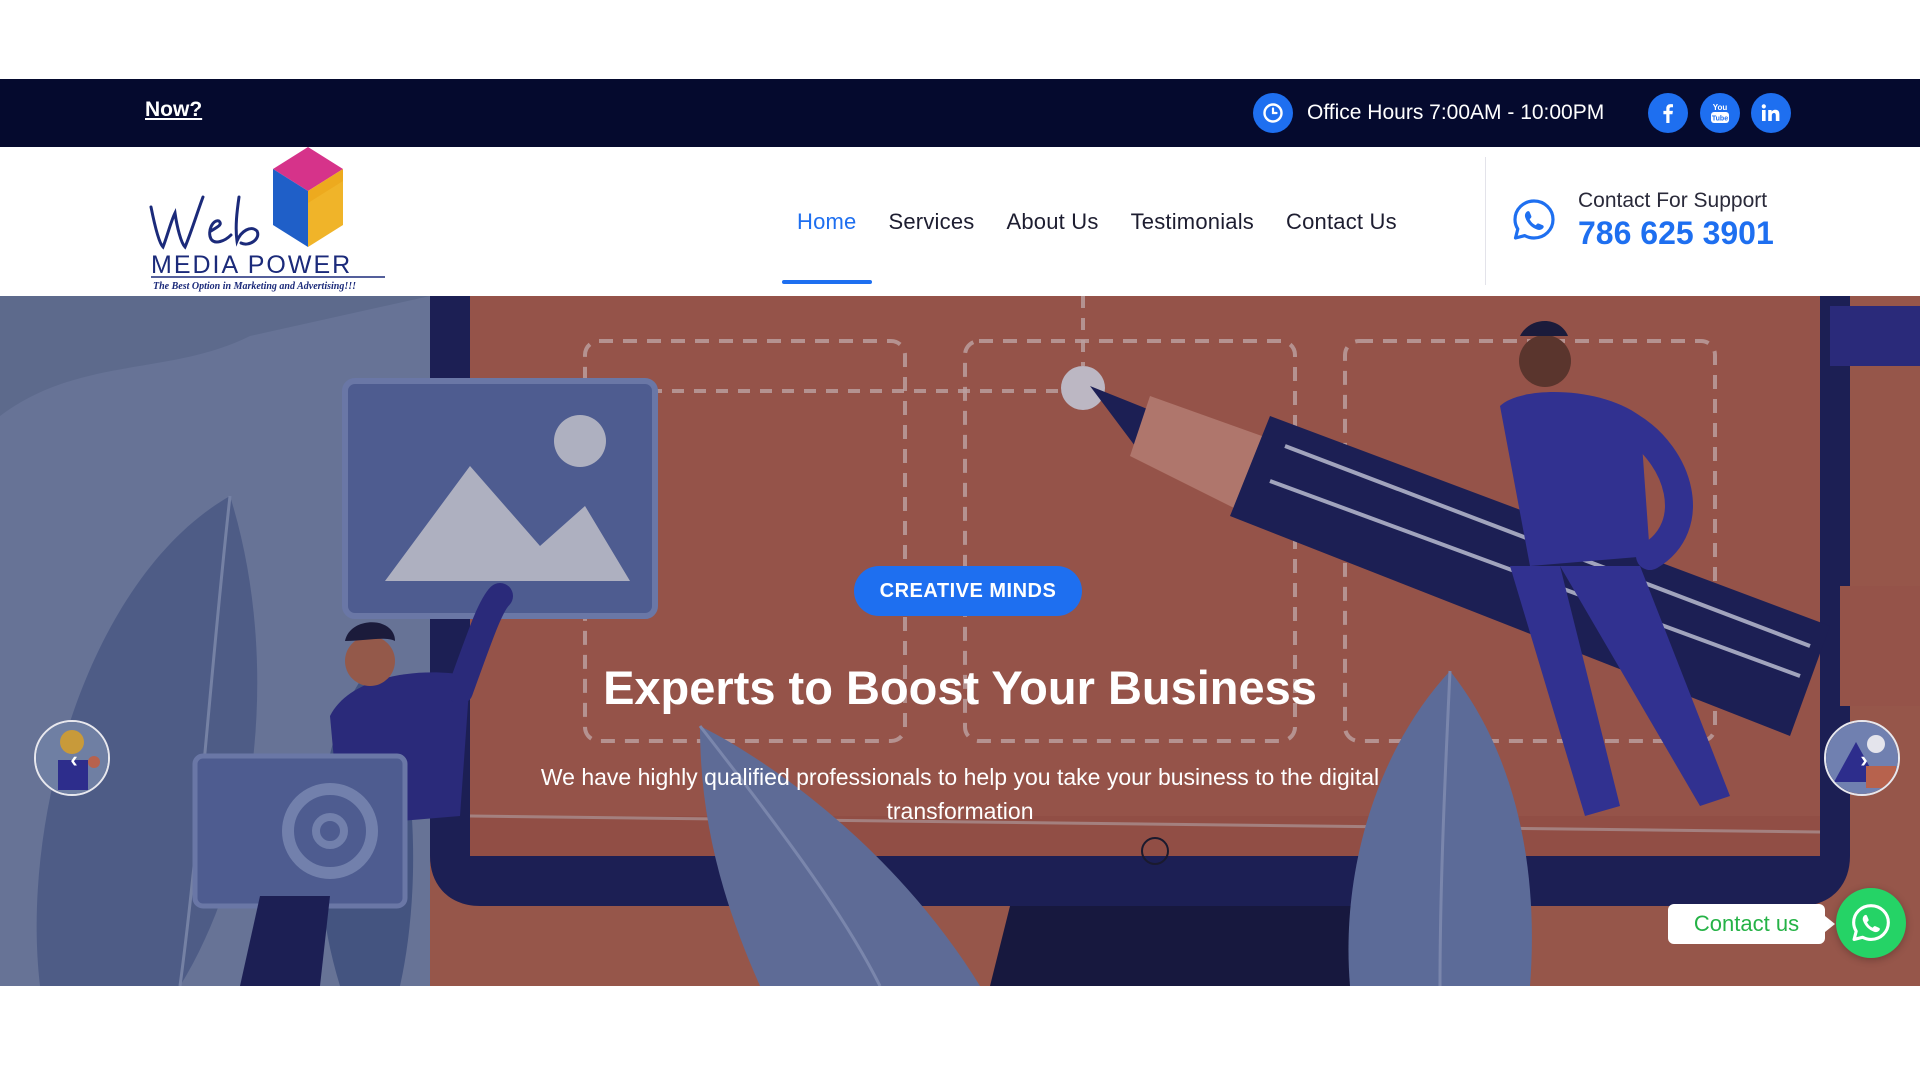 This screenshot has height=1080, width=1920. I want to click on chevron-right-icon: ›, so click(1864, 759).